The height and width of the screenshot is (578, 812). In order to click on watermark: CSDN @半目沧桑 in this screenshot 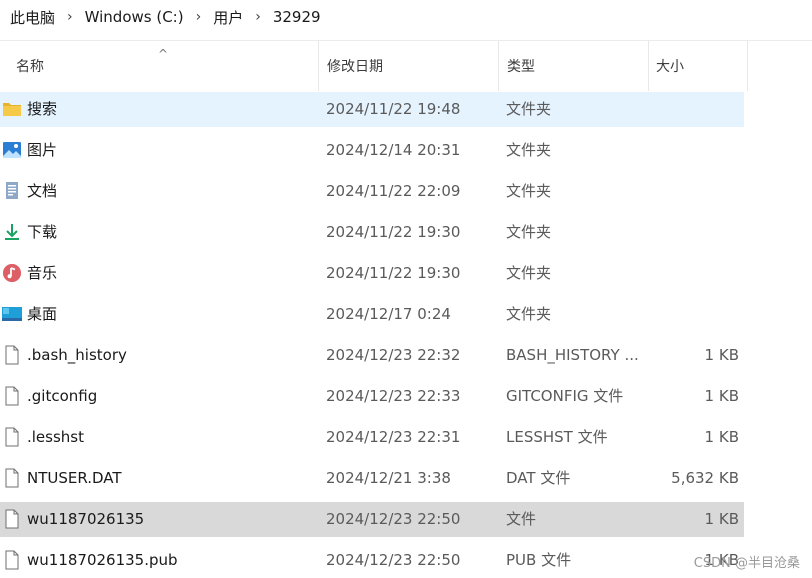, I will do `click(747, 561)`.